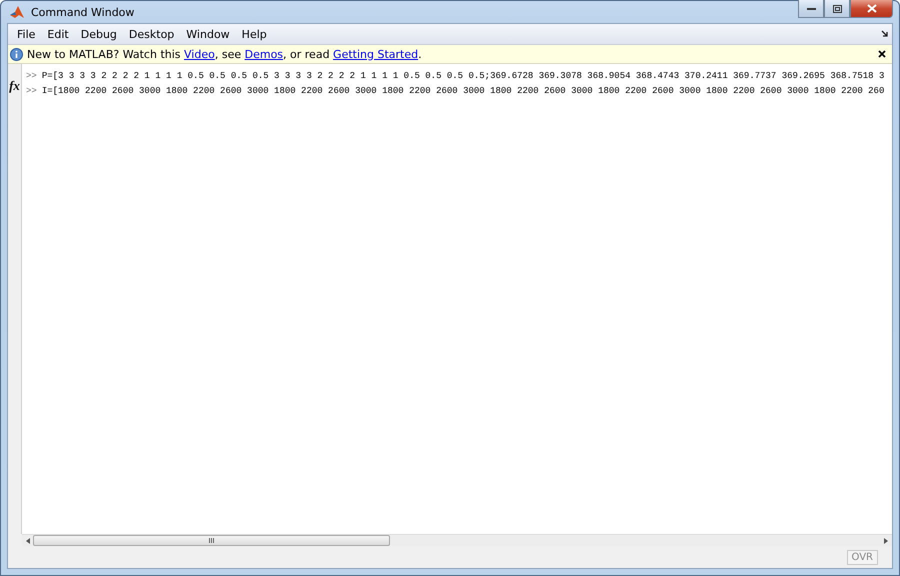  I want to click on minimize-icon, so click(811, 8).